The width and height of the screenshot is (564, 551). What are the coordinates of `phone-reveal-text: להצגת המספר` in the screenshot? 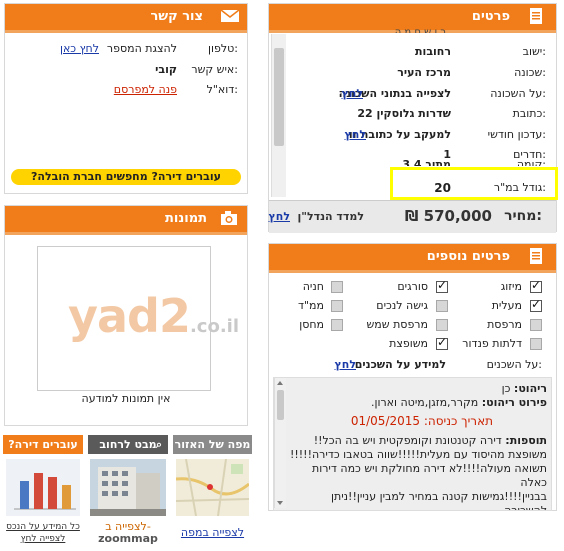 It's located at (141, 48).